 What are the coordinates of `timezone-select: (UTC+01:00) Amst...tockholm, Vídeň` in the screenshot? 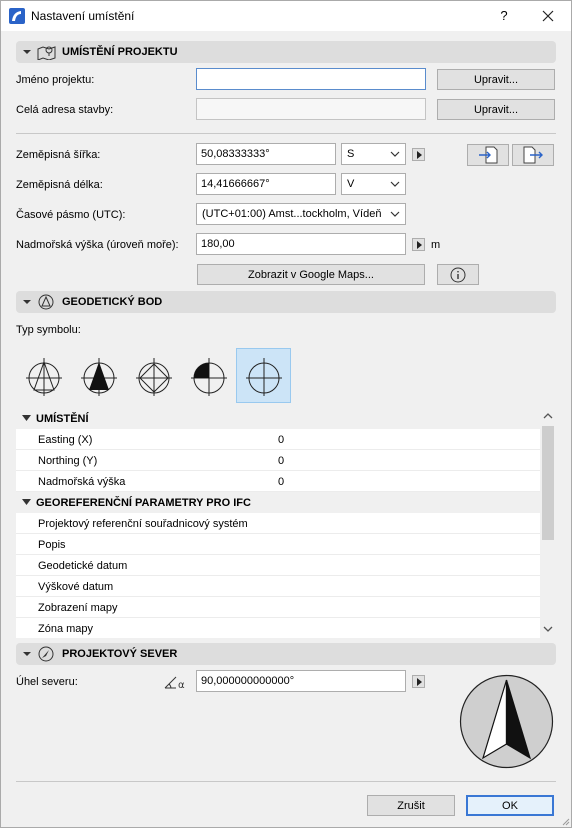 It's located at (301, 214).